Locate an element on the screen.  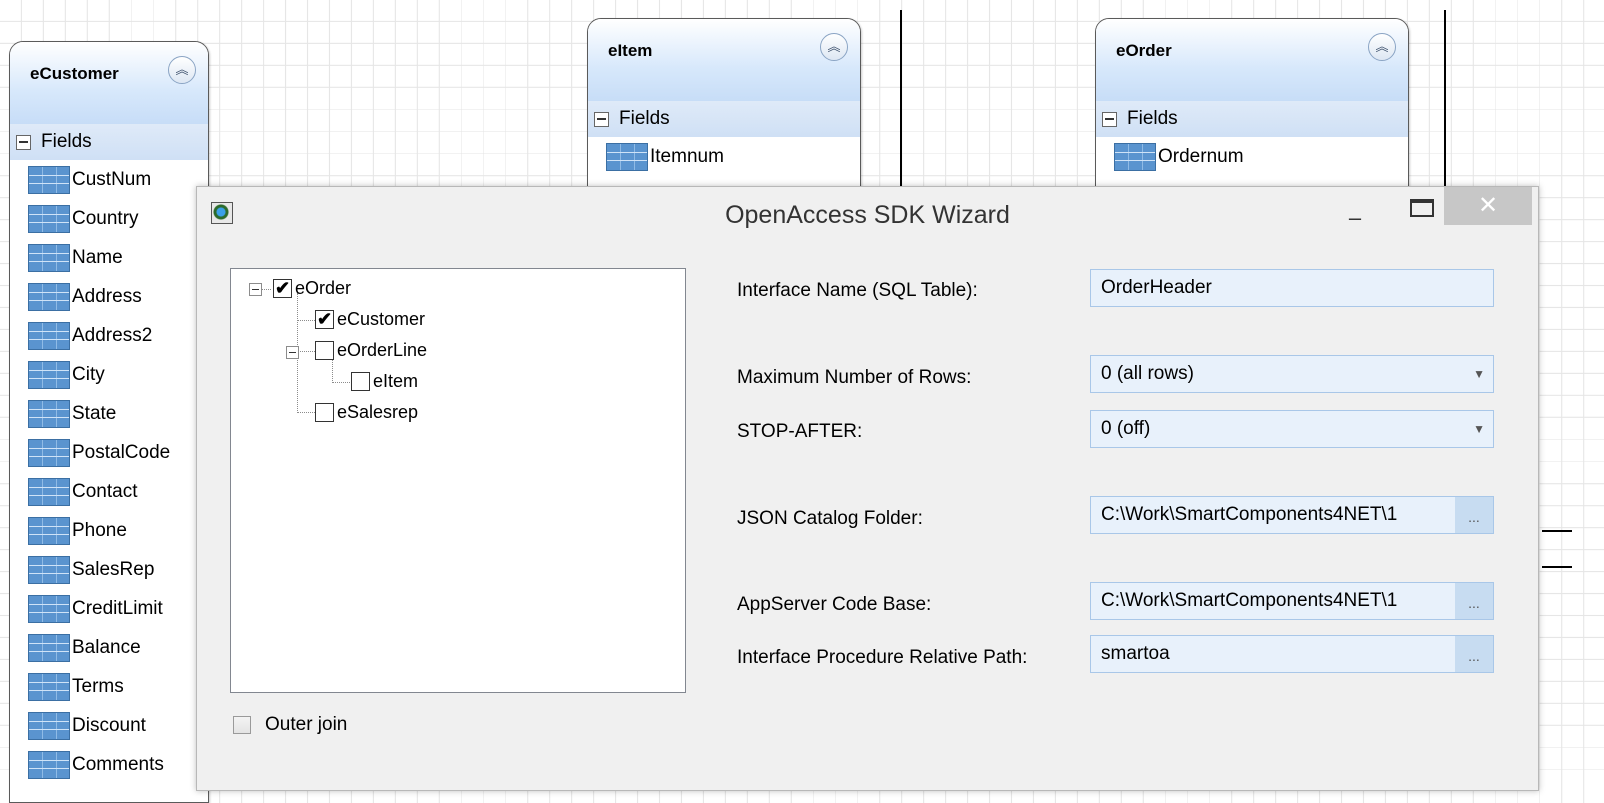
field-row: Address is located at coordinates (109, 296).